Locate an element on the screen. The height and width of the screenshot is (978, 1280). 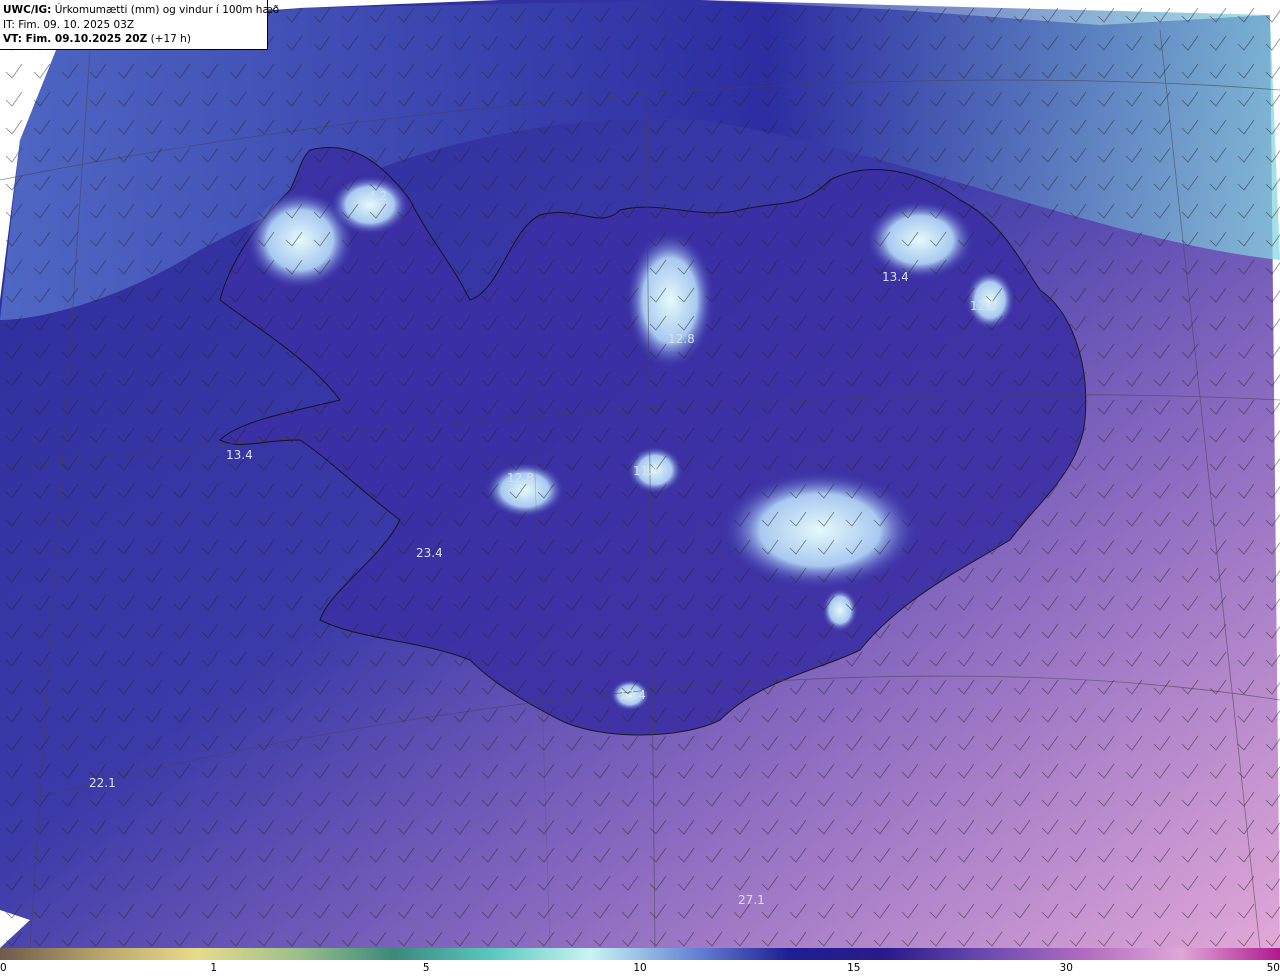
colorbar-tick-label: 5 is located at coordinates (426, 968).